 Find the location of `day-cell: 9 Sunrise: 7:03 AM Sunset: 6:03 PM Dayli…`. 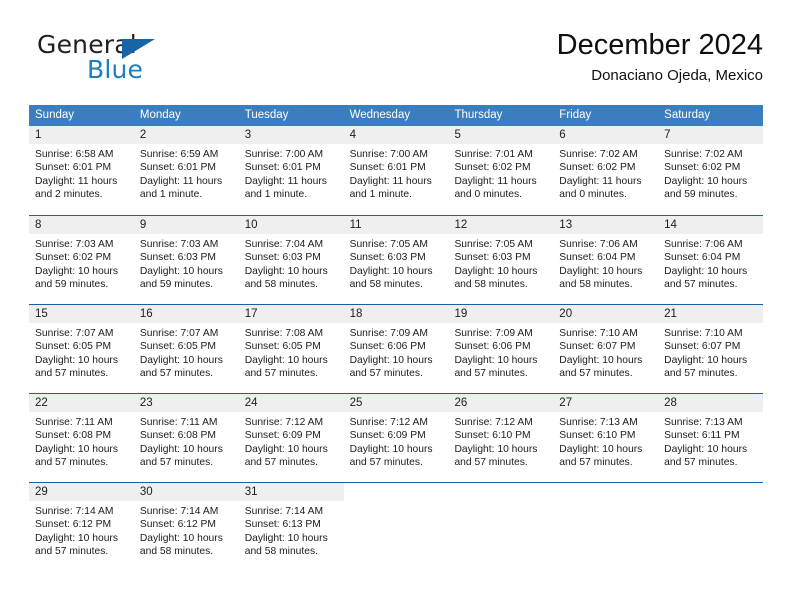

day-cell: 9 Sunrise: 7:03 AM Sunset: 6:03 PM Dayli… is located at coordinates (186, 260).